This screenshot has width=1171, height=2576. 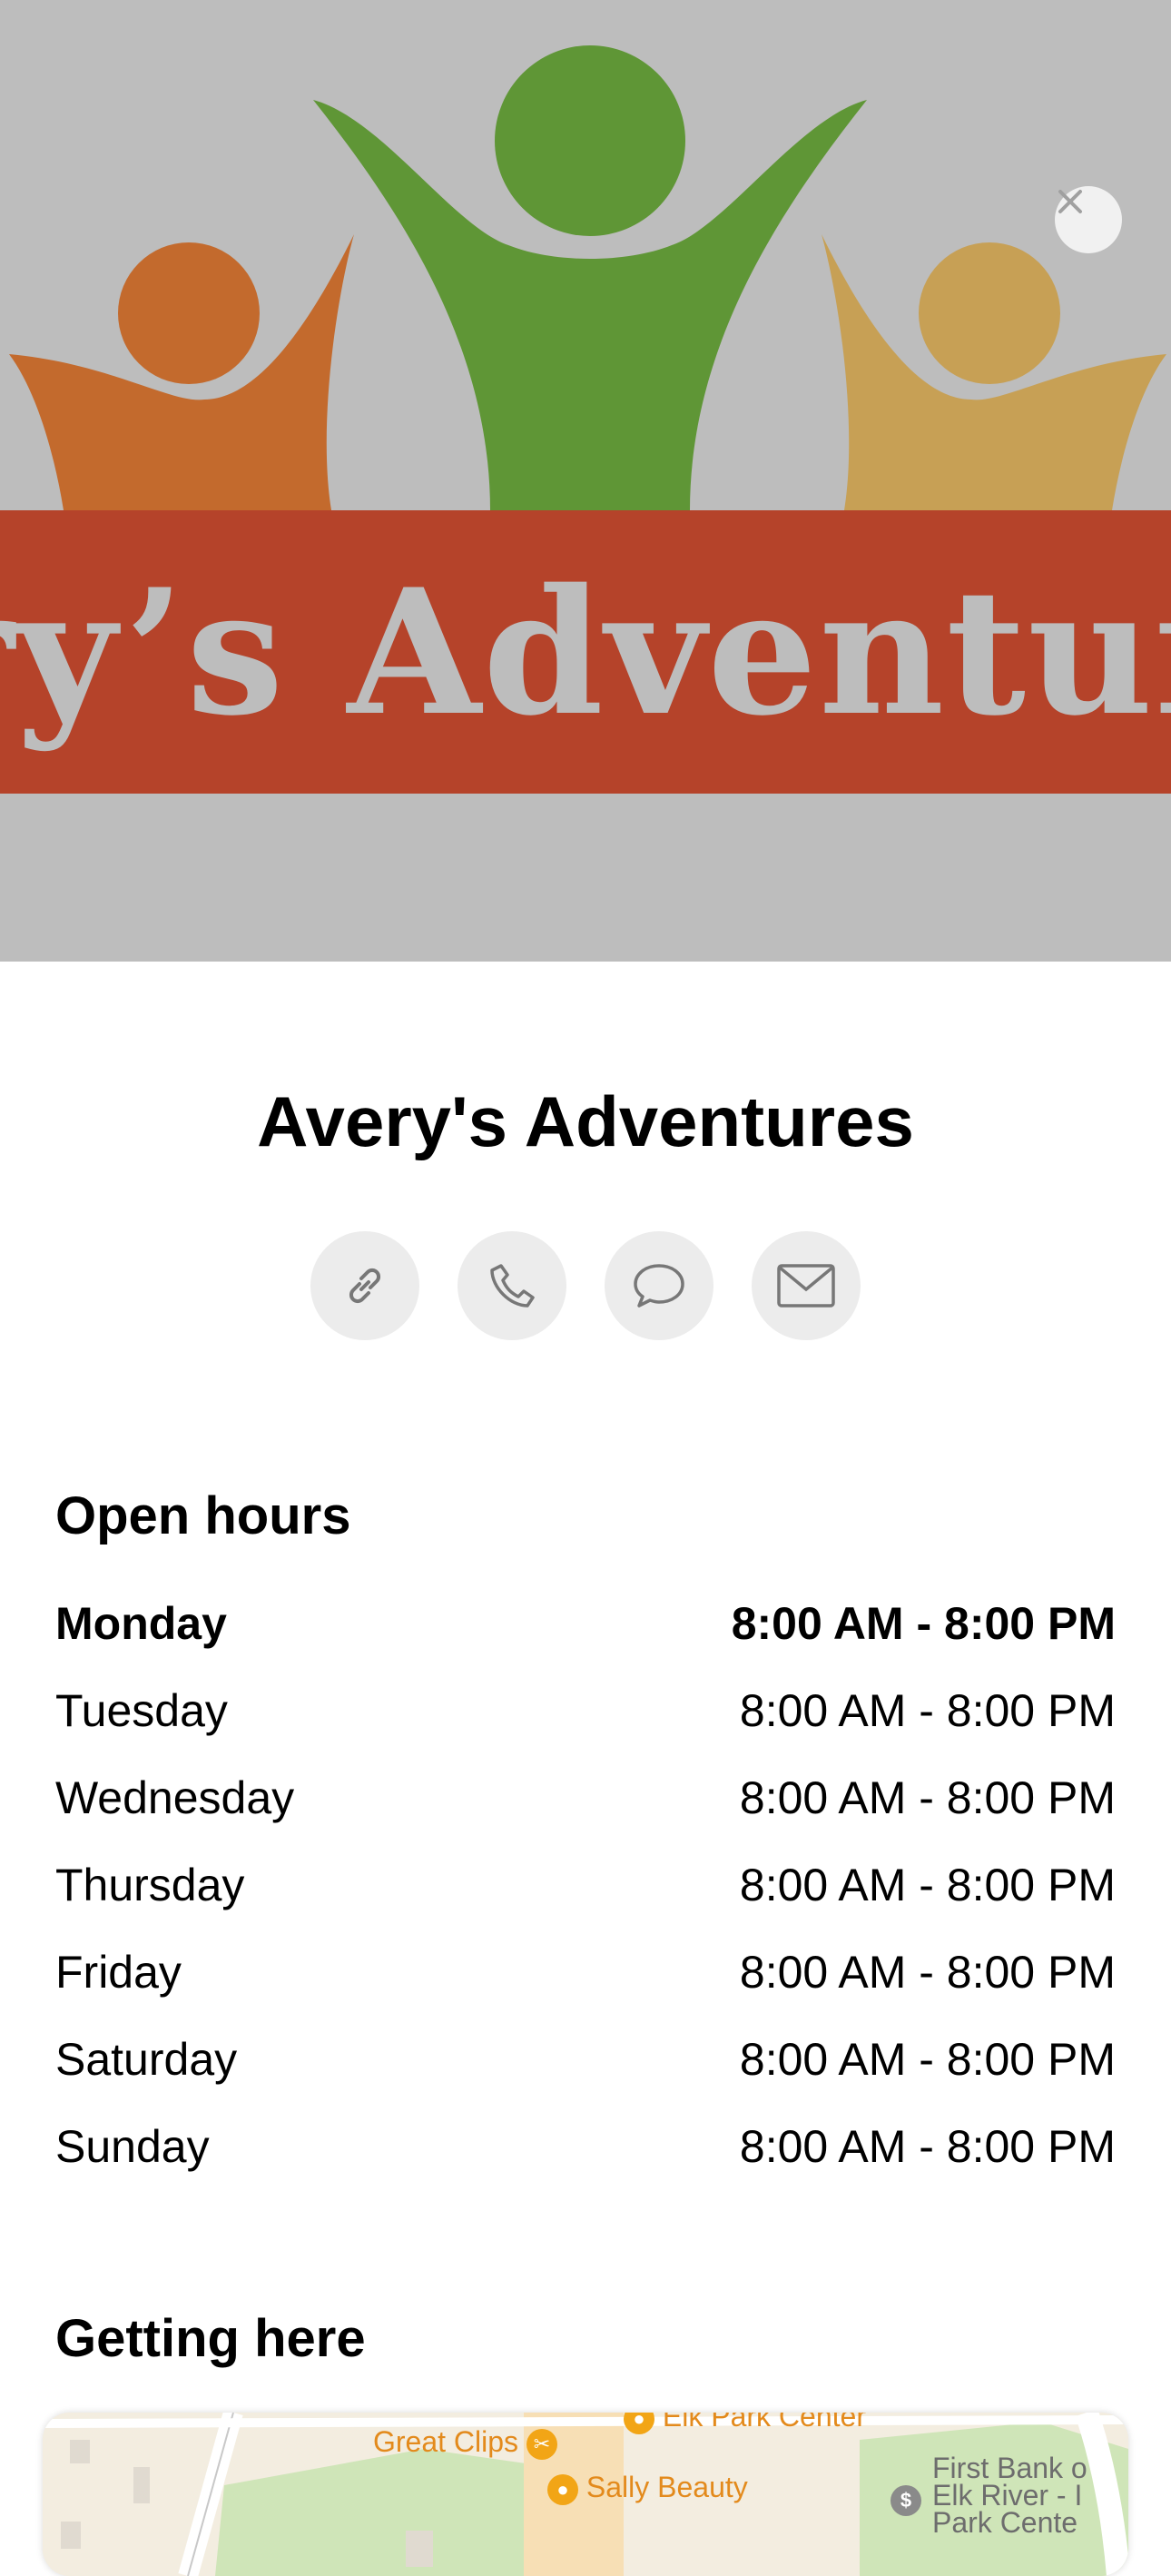 I want to click on hours-row: Wednesday 8:00 AM - 8:00 PM, so click(x=586, y=1797).